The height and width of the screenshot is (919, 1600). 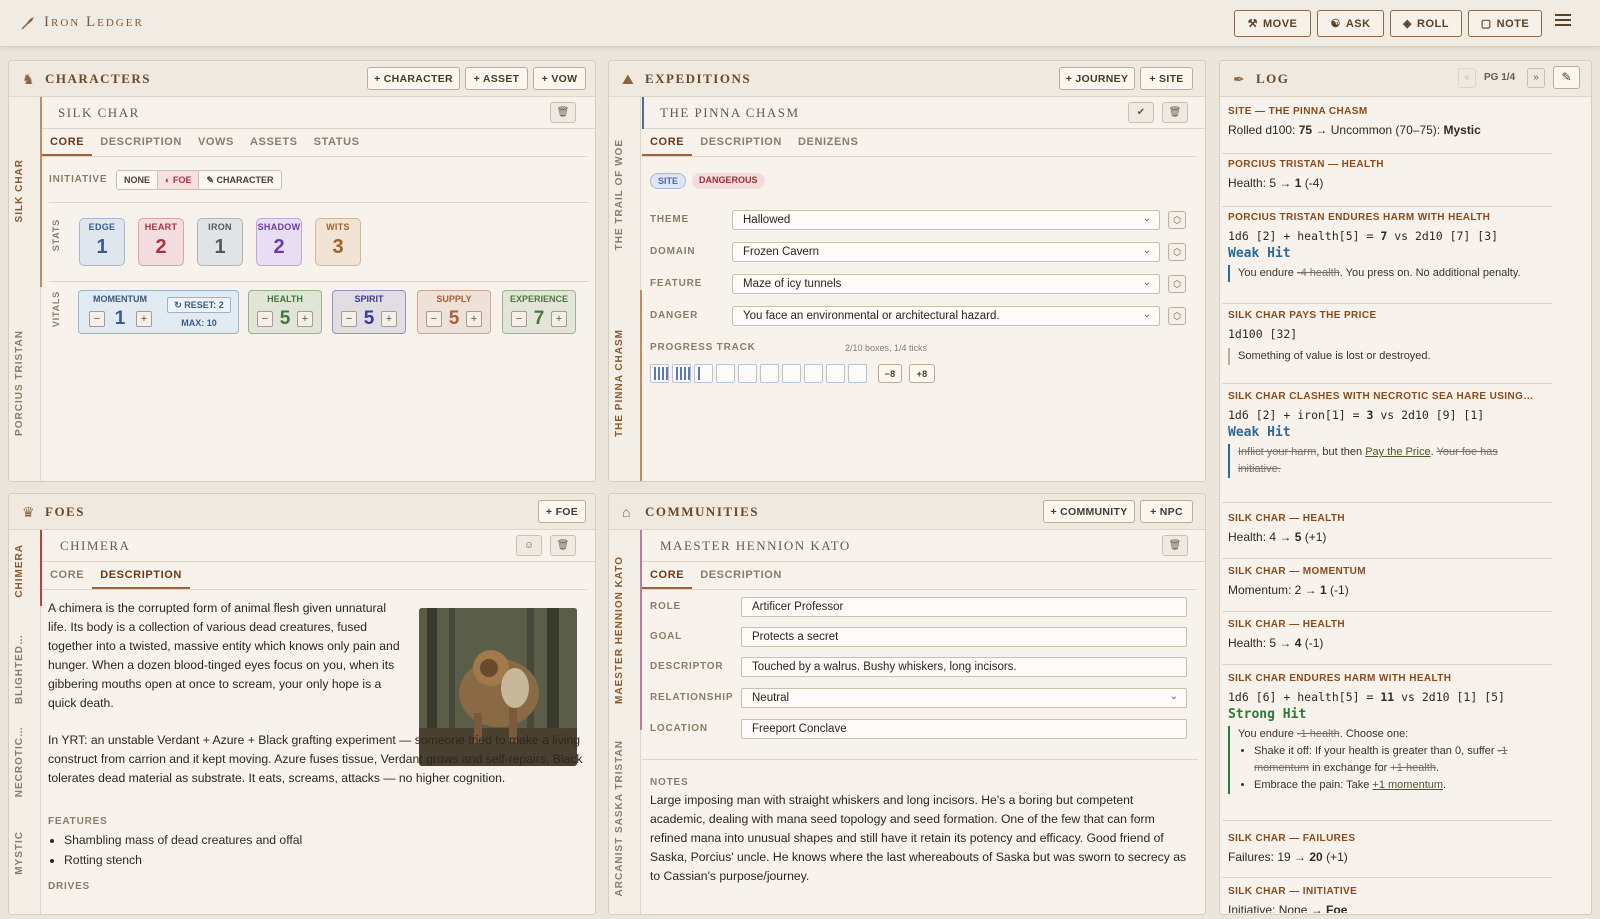 I want to click on foe-tabs: CORE DESCRIPTION, so click(x=314, y=576).